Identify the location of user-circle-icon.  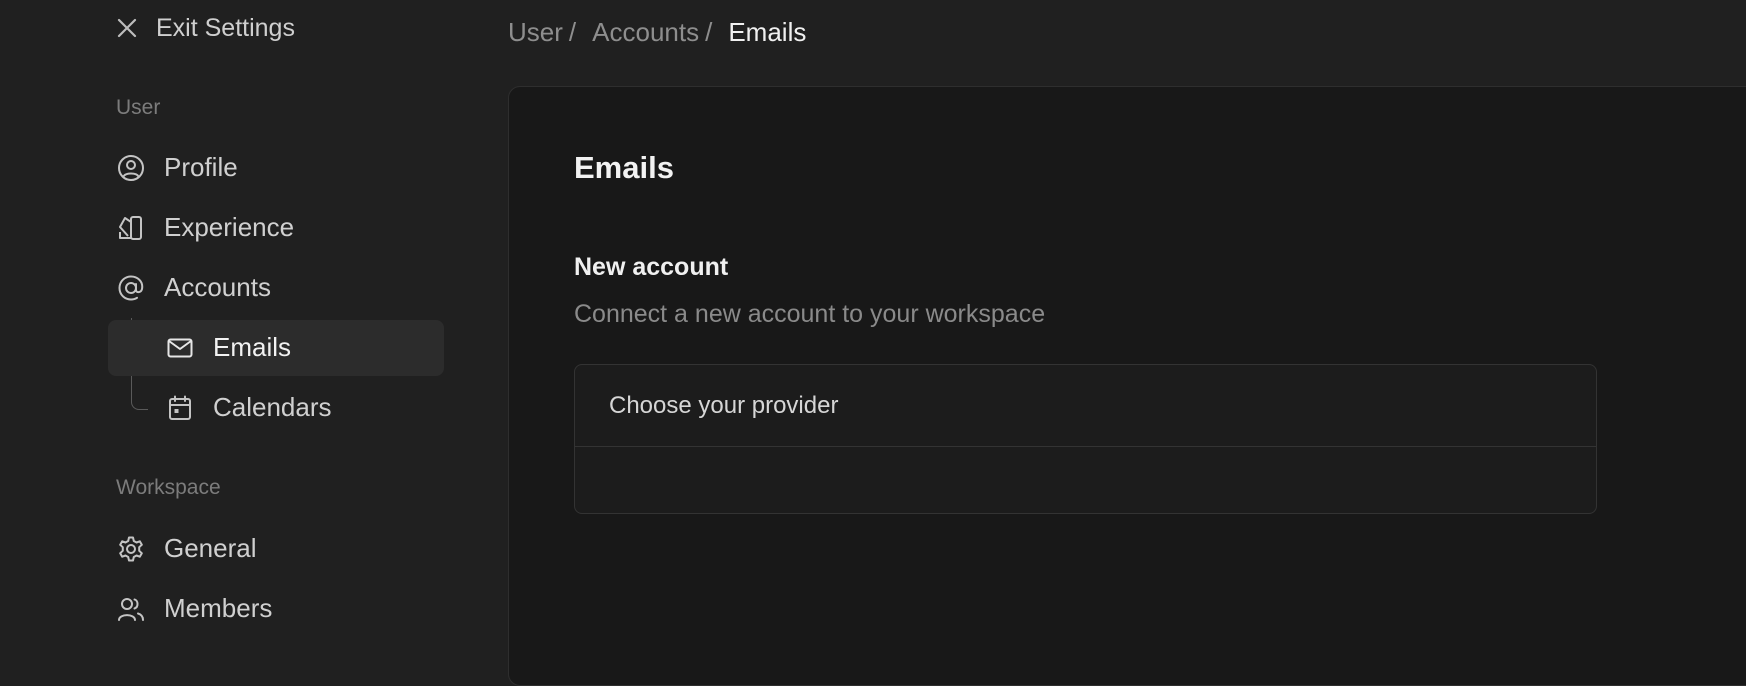
(131, 168).